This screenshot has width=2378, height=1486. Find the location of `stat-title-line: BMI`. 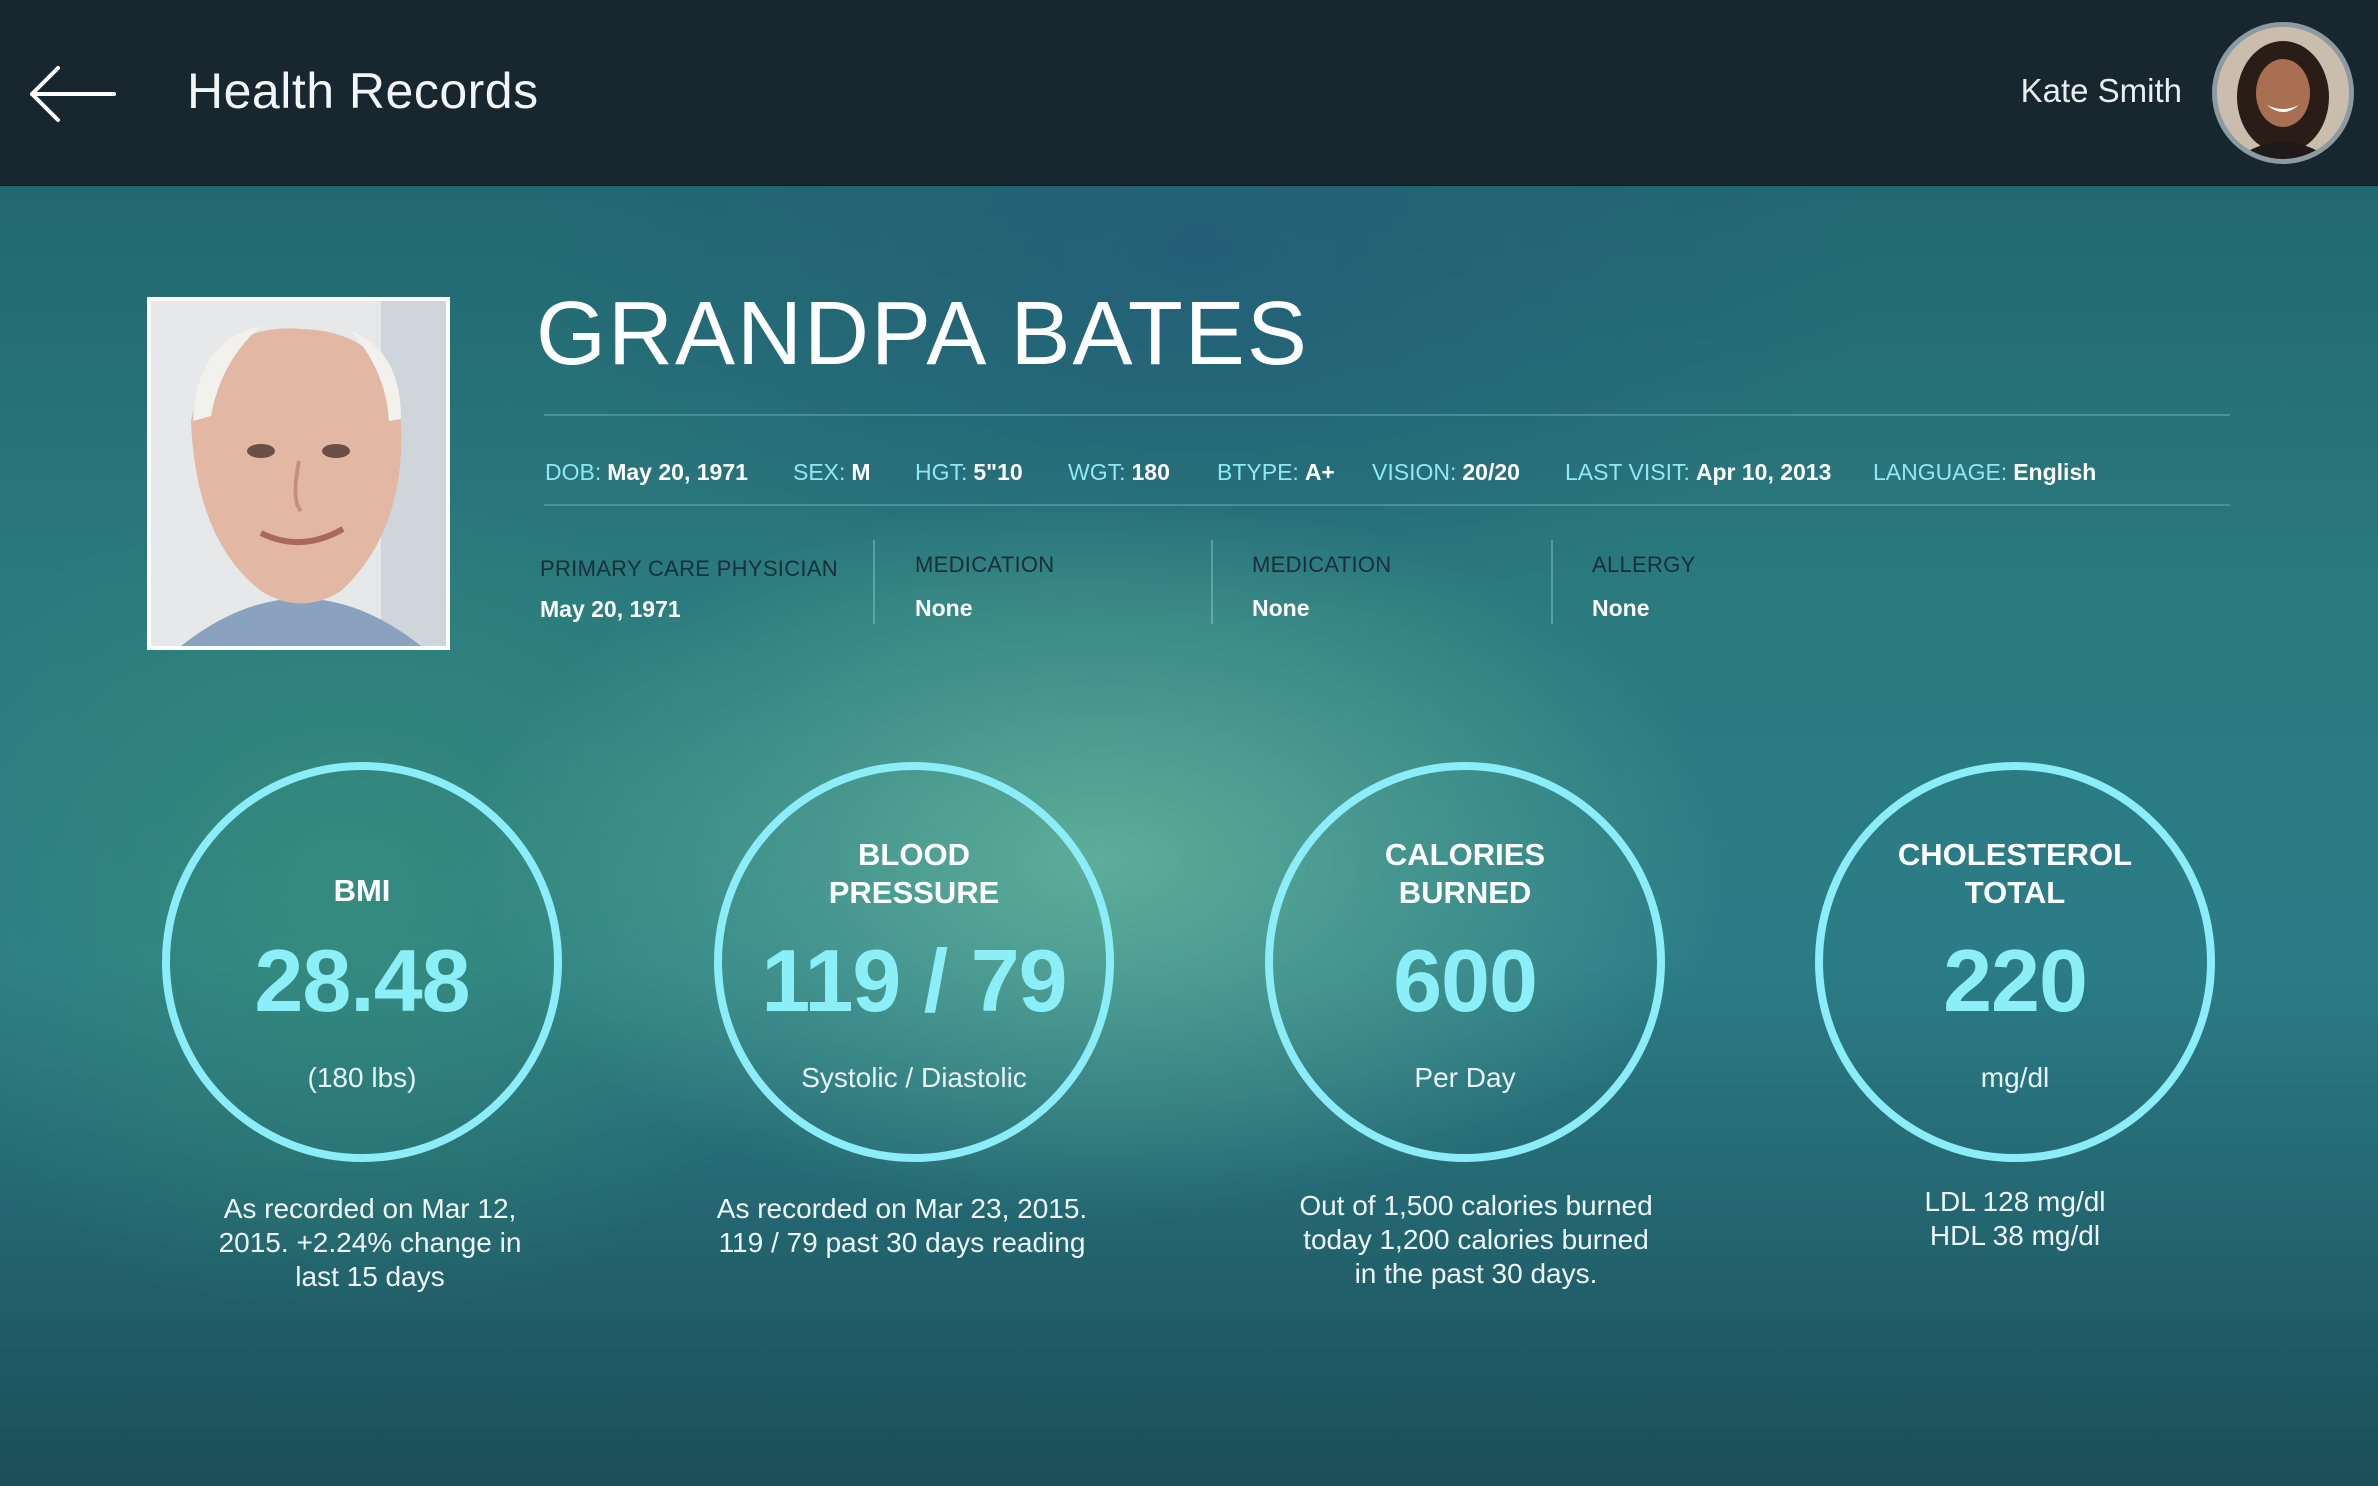

stat-title-line: BMI is located at coordinates (362, 890).